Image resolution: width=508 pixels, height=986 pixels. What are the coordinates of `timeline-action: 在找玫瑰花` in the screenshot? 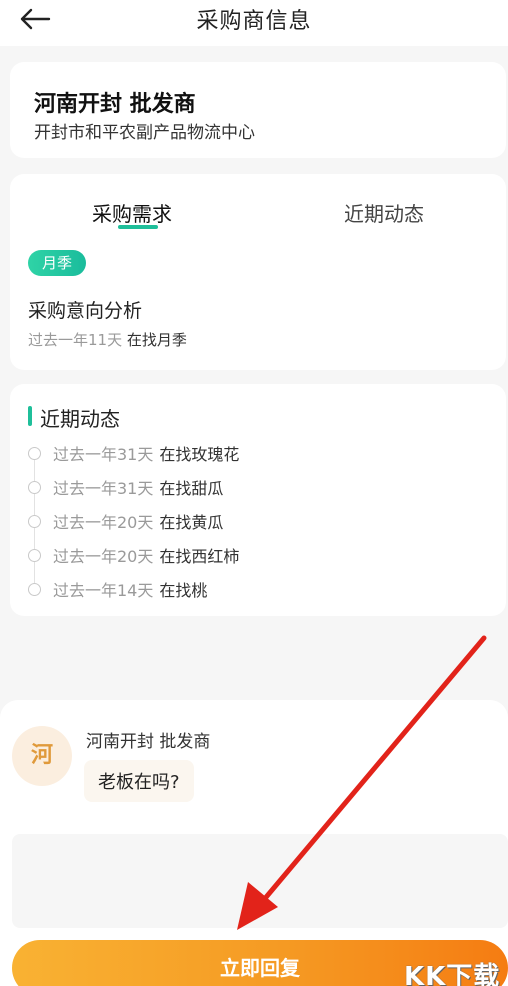 It's located at (199, 454).